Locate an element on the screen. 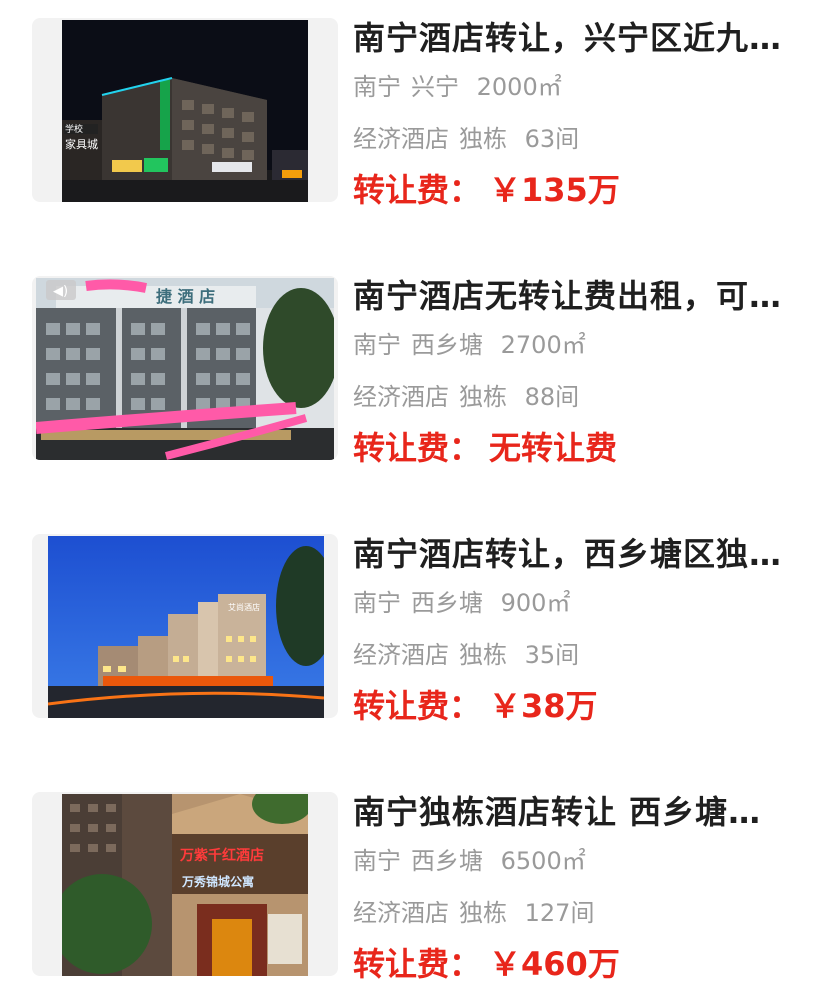  hotel-photo: 捷 酒 店 ◀) is located at coordinates (185, 369).